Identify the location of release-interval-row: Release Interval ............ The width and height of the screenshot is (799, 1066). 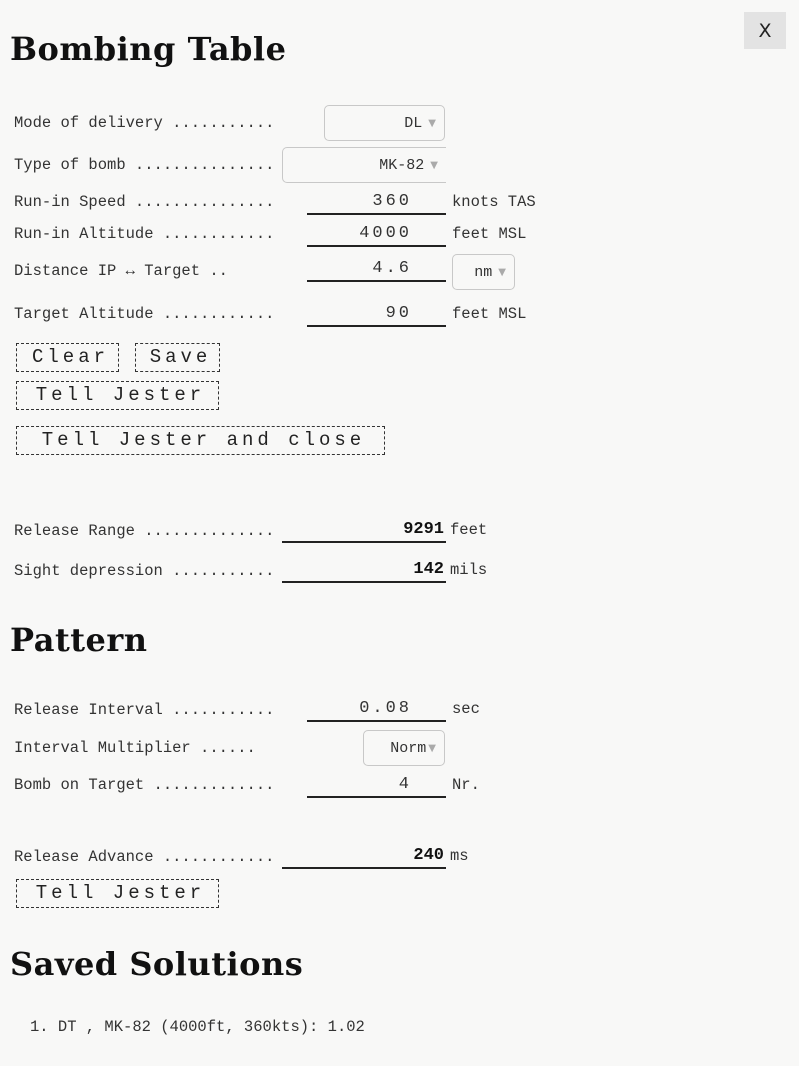
(145, 710).